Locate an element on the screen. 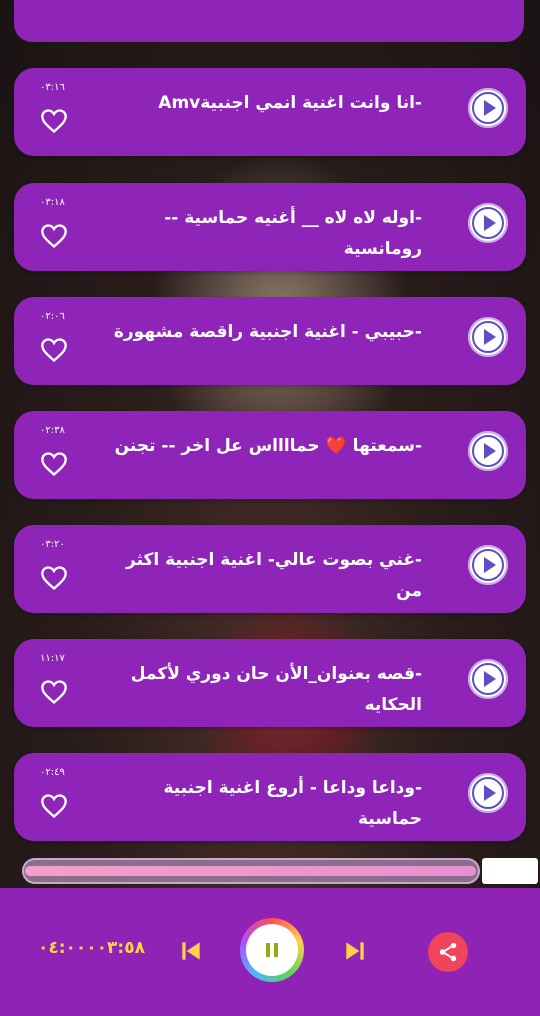 This screenshot has height=1016, width=540. song-card: -حبيبي - اغنية اجنبية راقصة مشهورة ٠٢:٠٦ is located at coordinates (270, 341).